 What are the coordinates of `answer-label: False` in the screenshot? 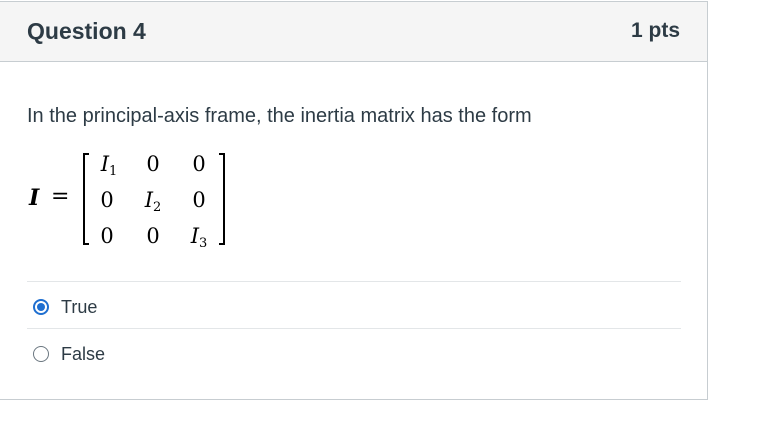 It's located at (83, 353).